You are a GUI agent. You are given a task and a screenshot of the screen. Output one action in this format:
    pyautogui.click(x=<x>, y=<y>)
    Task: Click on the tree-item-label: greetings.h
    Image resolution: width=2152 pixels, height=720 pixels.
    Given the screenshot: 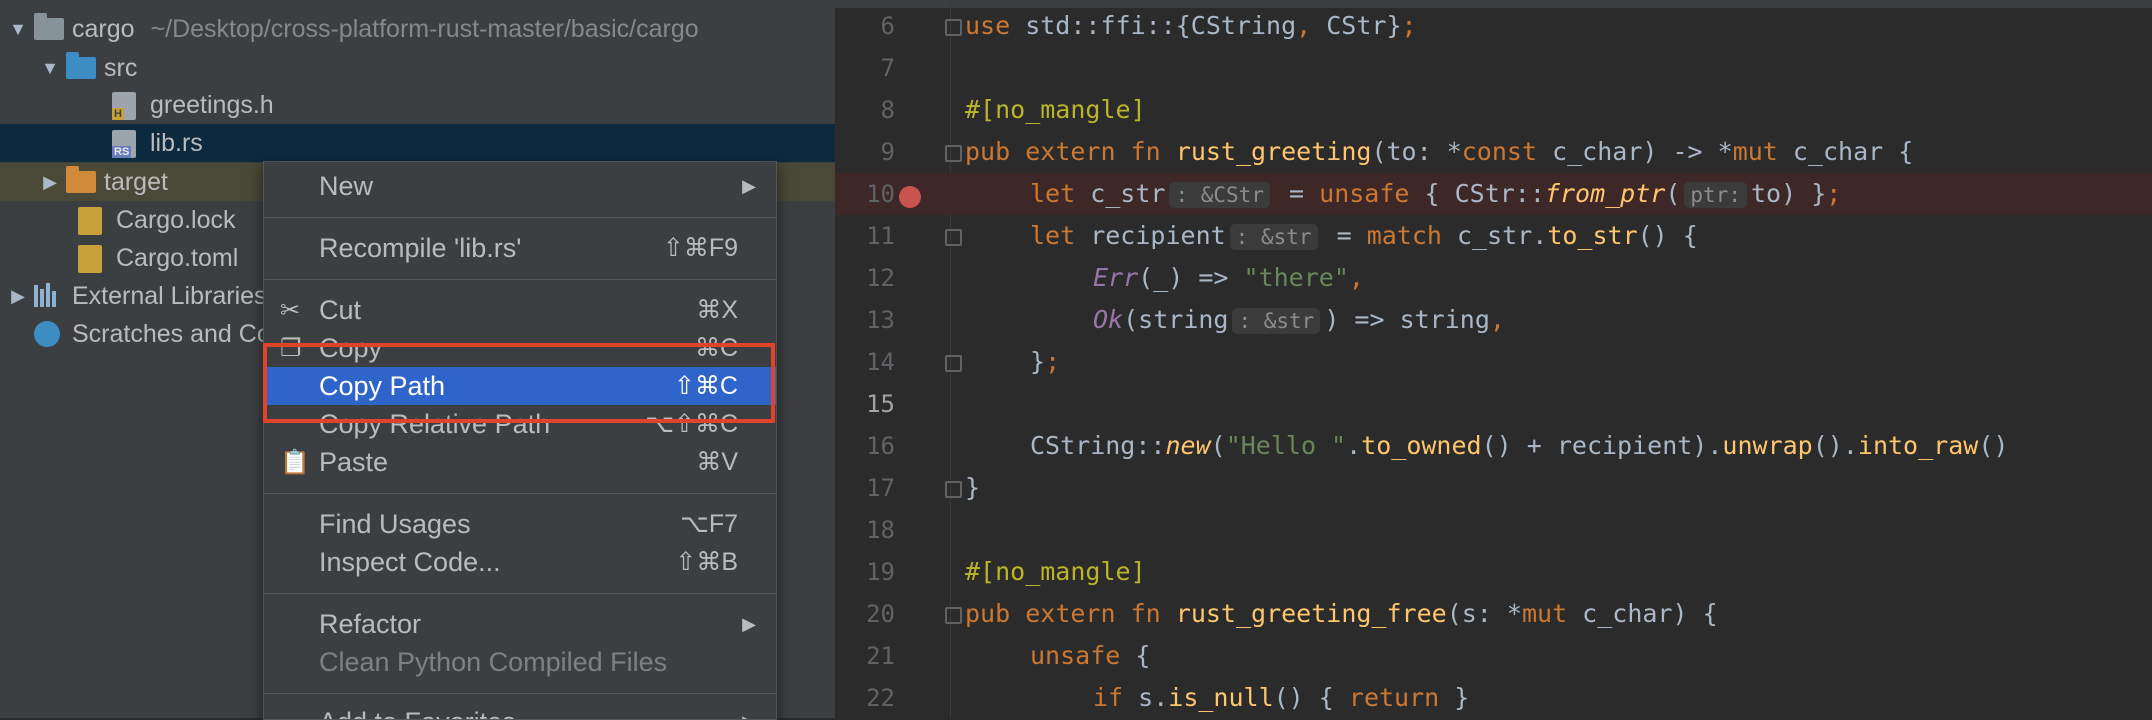 What is the action you would take?
    pyautogui.click(x=212, y=105)
    